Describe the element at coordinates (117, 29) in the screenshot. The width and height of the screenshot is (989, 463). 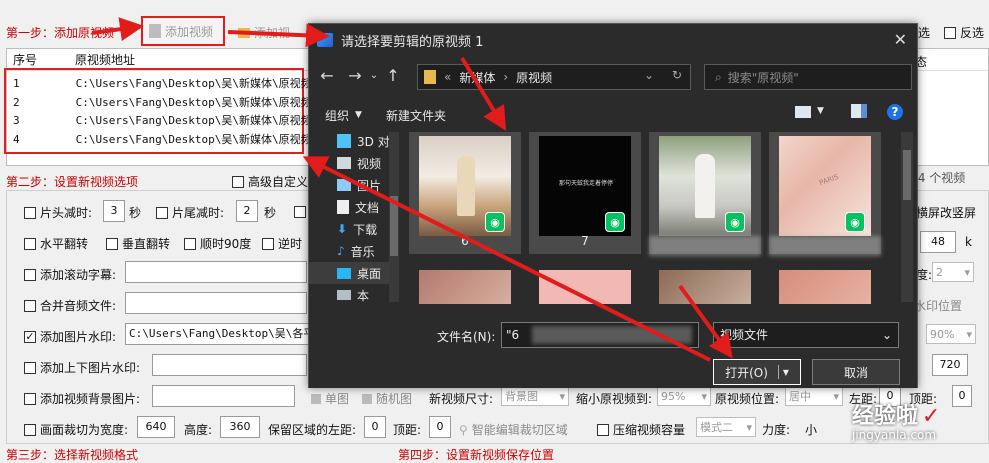
I see `arrow-to-add-video` at that location.